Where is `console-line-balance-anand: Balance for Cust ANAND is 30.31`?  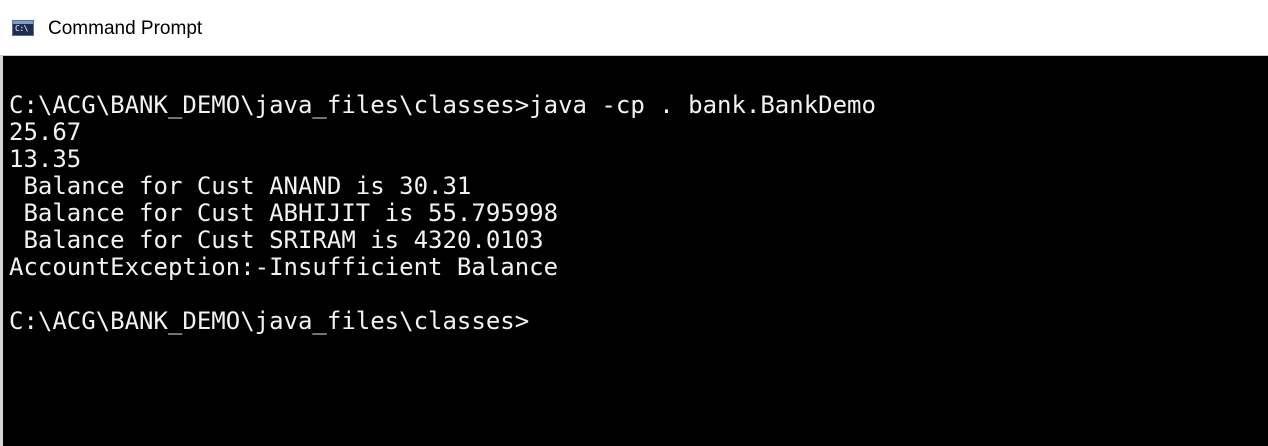
console-line-balance-anand: Balance for Cust ANAND is 30.31 is located at coordinates (240, 186).